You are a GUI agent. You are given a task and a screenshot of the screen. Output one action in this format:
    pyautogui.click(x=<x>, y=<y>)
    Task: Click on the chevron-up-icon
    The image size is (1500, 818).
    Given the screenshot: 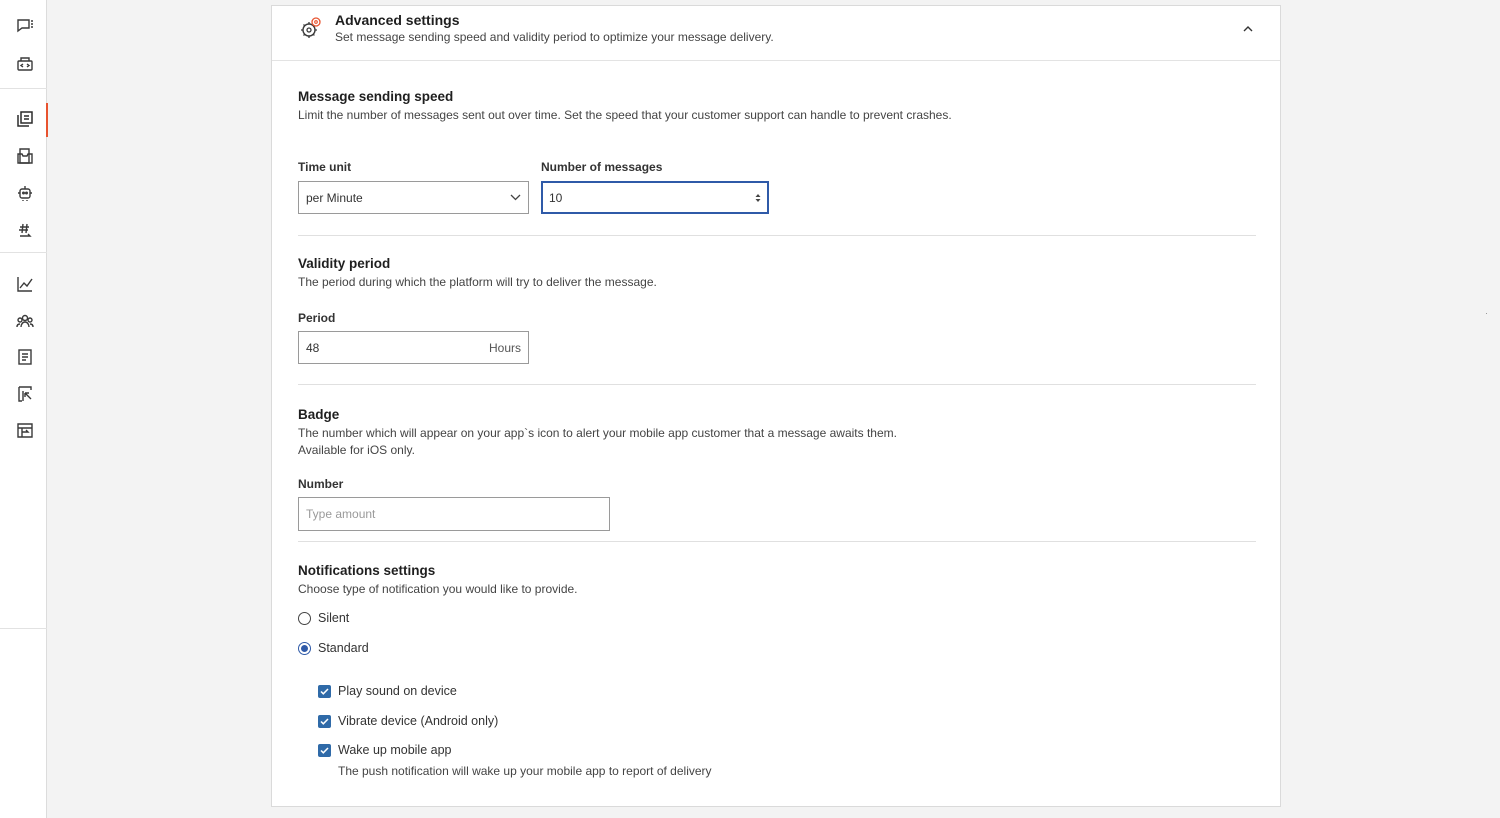 What is the action you would take?
    pyautogui.click(x=1248, y=29)
    